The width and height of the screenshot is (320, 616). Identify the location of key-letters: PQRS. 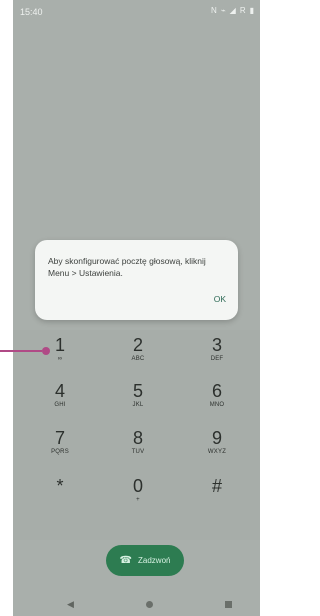
(60, 452).